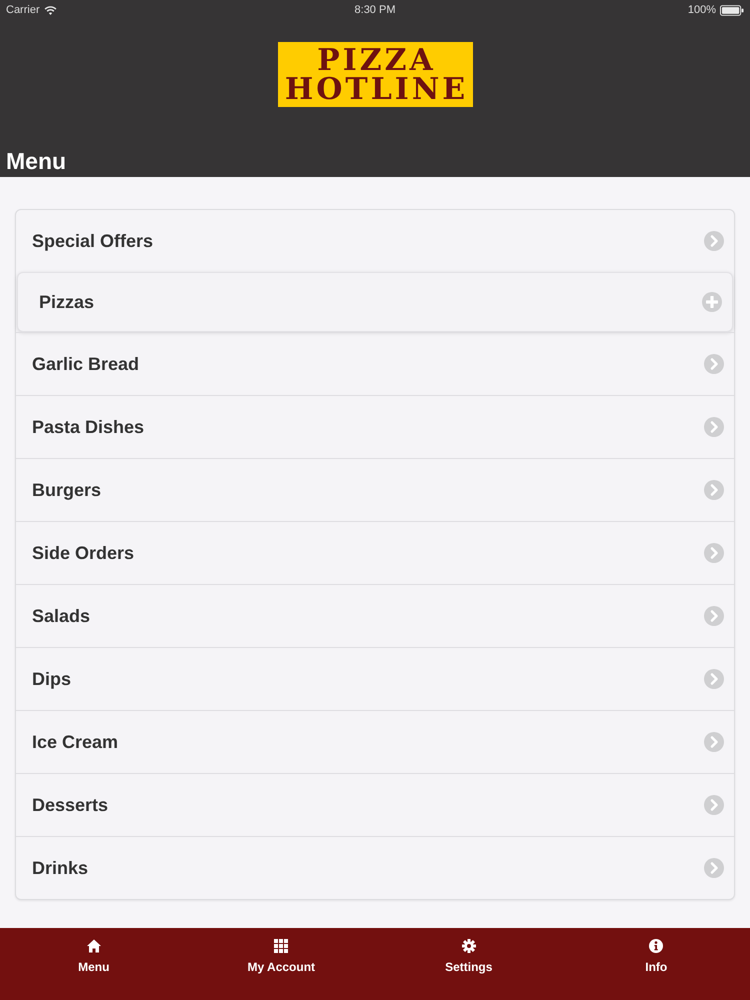  I want to click on pizza-hotline-logo: PIZZA HOTLINE, so click(375, 74).